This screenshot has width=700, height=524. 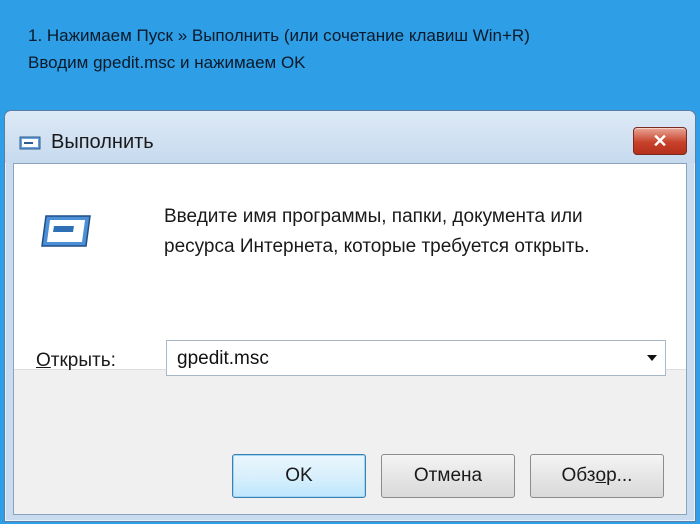 I want to click on cancel-button-label: Отмена, so click(x=448, y=475).